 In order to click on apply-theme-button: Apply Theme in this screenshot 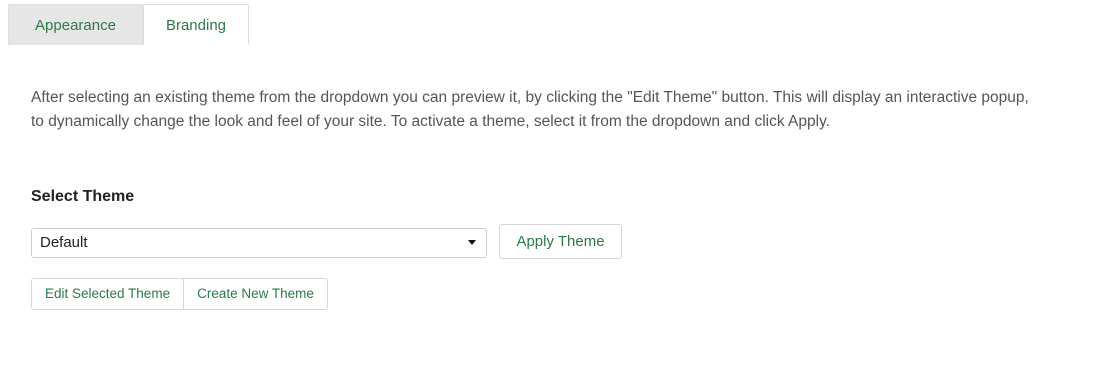, I will do `click(560, 241)`.